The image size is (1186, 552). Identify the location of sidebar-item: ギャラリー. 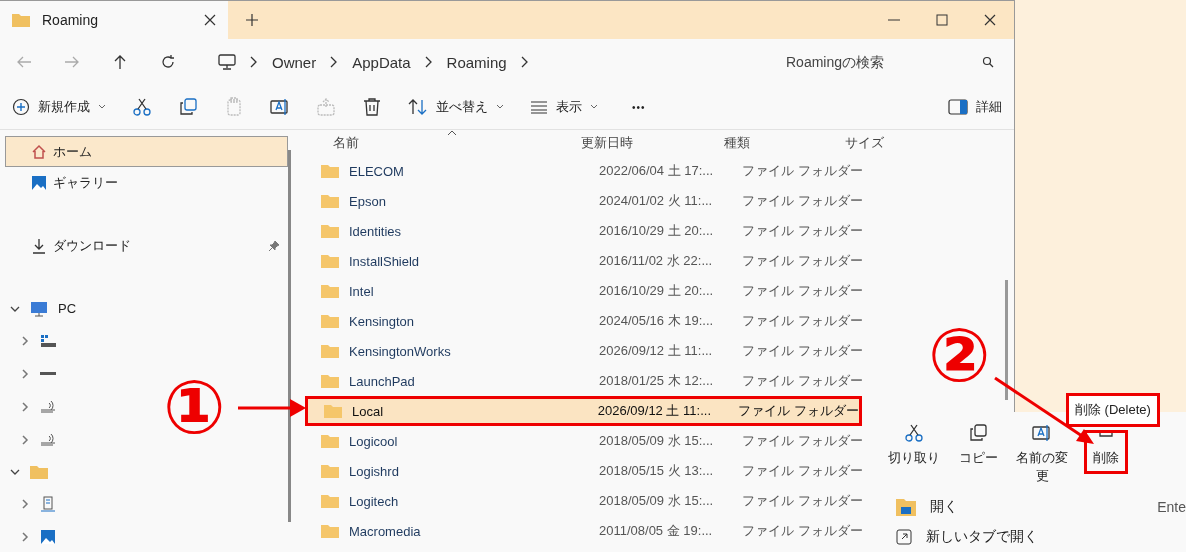
(146, 182).